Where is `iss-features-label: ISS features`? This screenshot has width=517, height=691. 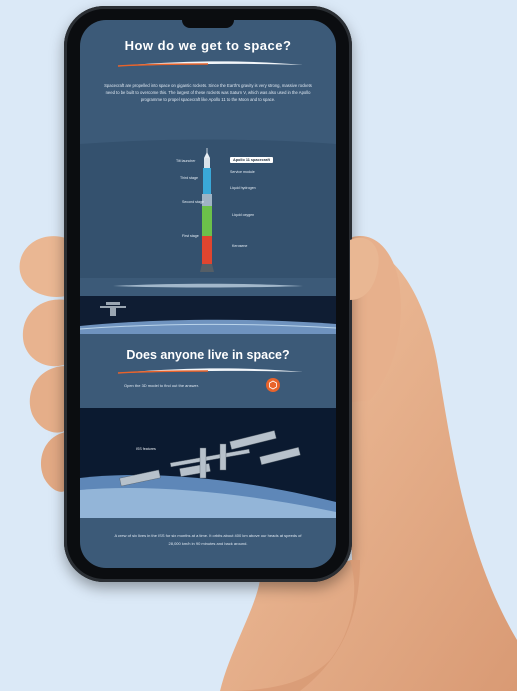 iss-features-label: ISS features is located at coordinates (146, 449).